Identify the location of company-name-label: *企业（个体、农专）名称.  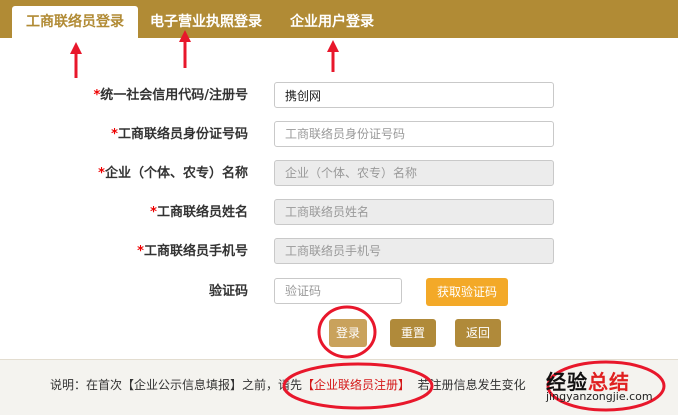
(173, 173).